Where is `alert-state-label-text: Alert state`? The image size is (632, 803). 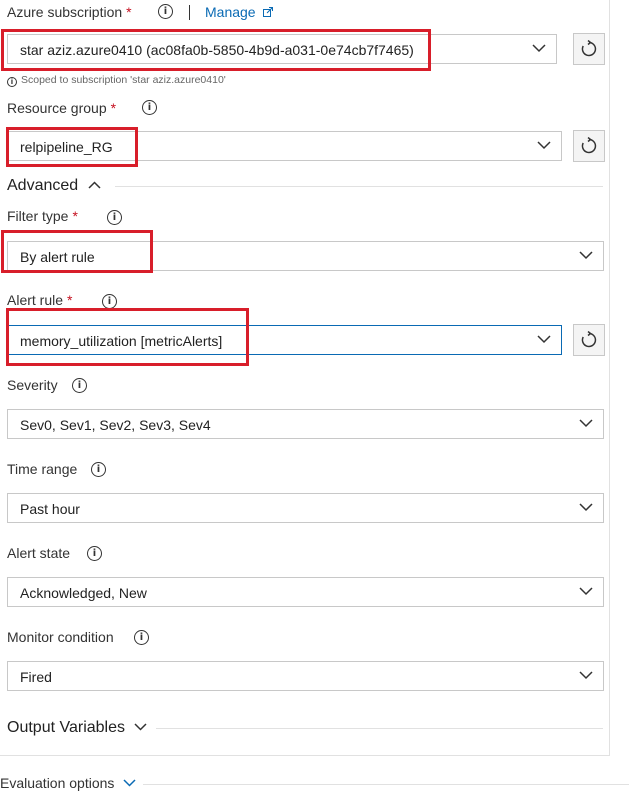 alert-state-label-text: Alert state is located at coordinates (39, 553).